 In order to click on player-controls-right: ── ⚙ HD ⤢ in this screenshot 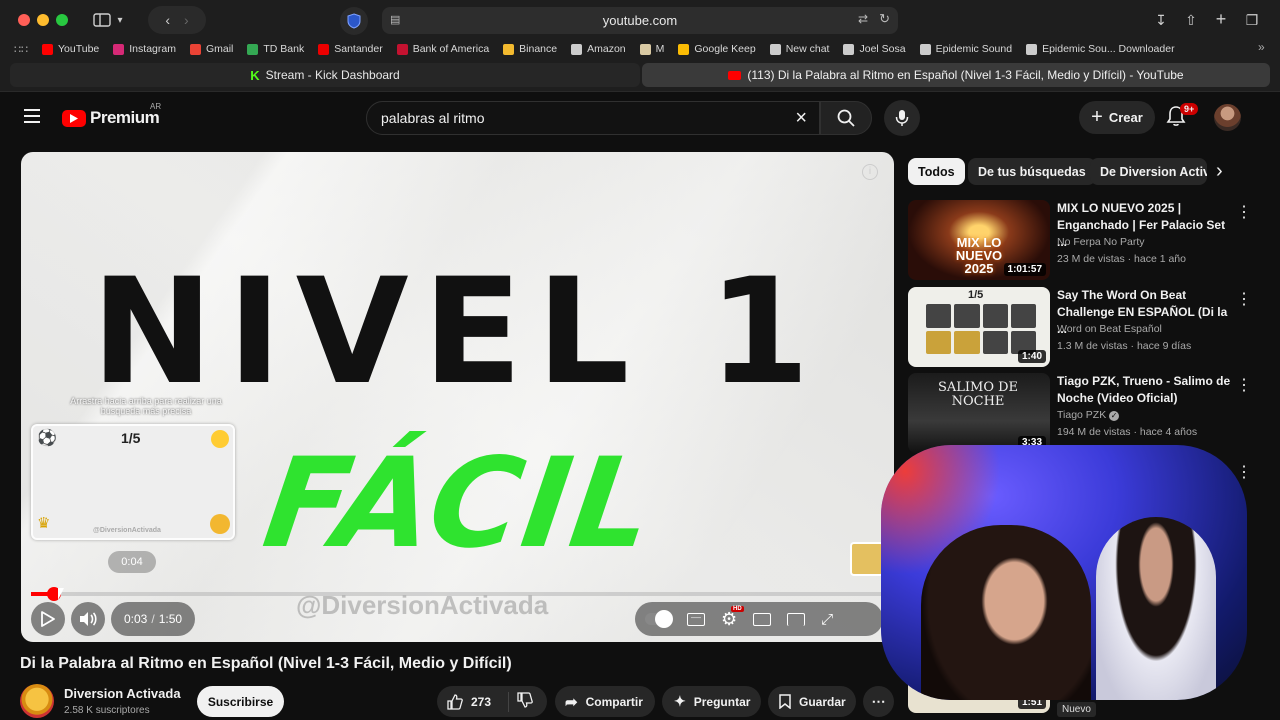, I will do `click(759, 619)`.